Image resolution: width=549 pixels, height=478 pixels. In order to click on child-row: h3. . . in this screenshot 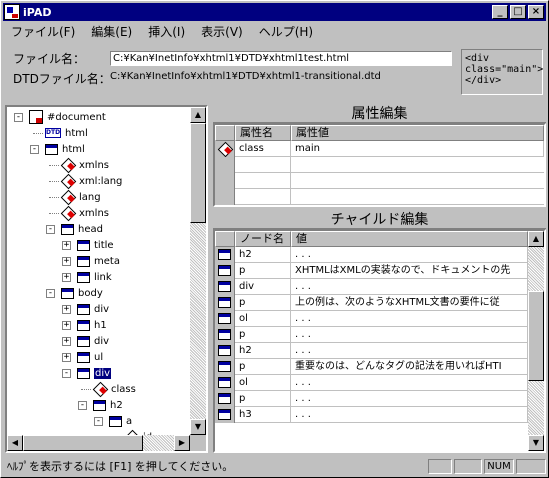, I will do `click(371, 415)`.